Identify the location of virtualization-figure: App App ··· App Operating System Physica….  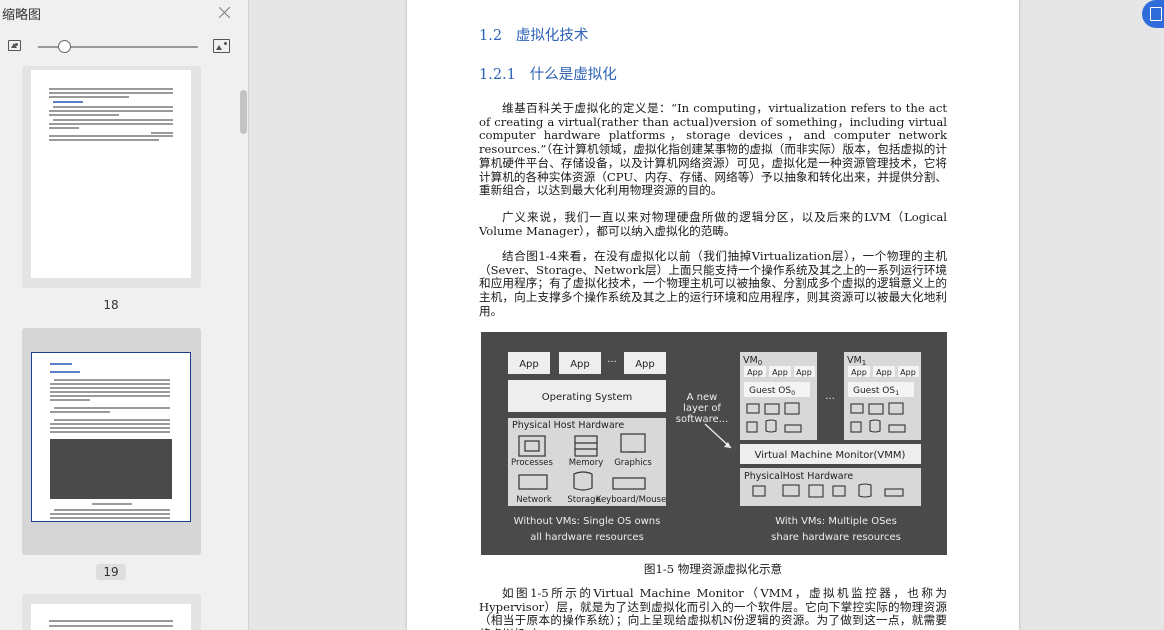
(714, 443).